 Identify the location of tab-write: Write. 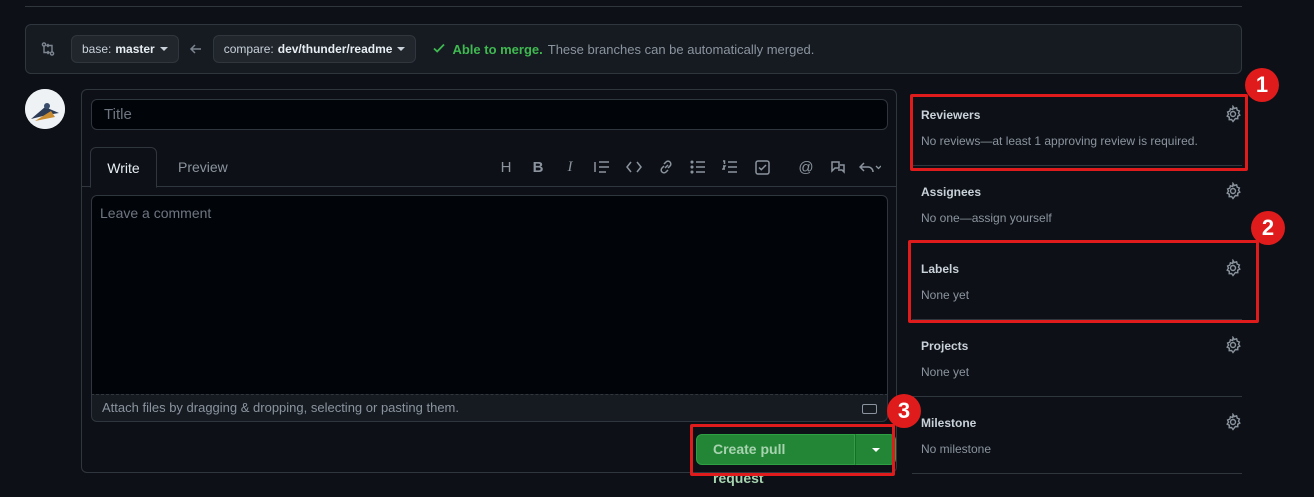
(123, 167).